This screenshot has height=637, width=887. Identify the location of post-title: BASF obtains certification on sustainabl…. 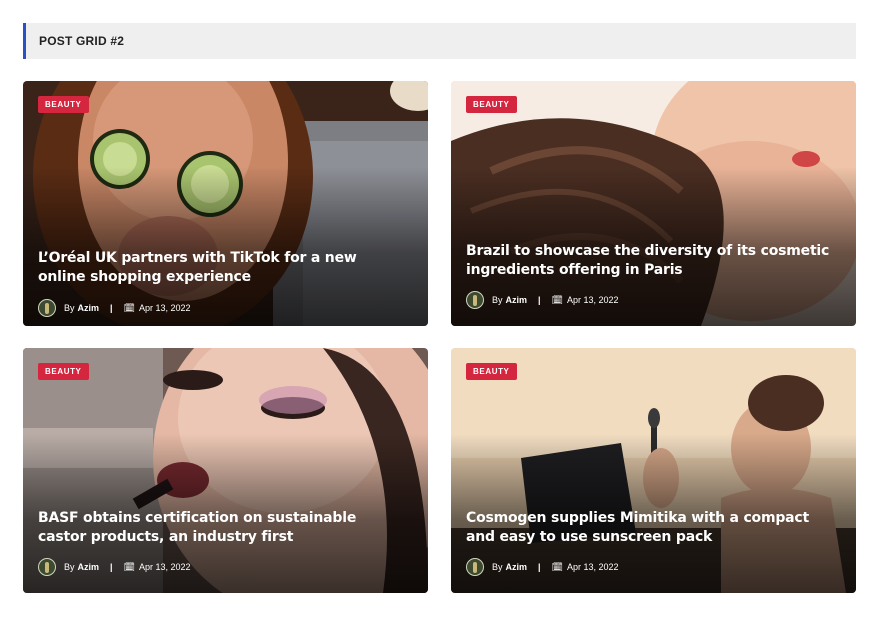
(222, 528).